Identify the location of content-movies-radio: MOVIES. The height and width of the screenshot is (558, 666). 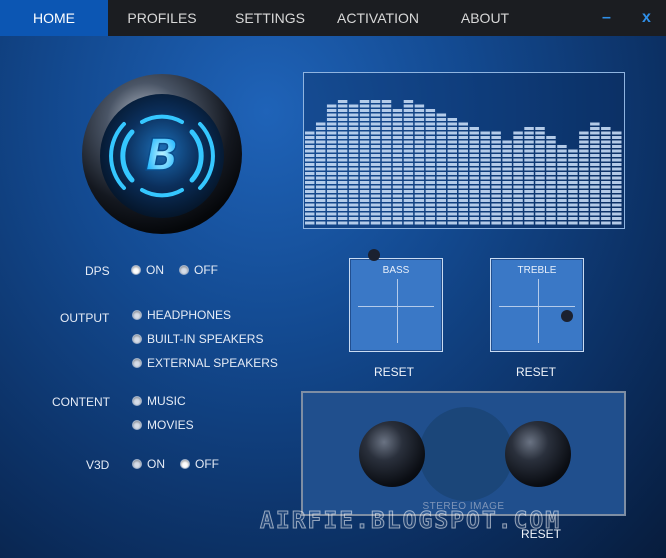
(163, 425).